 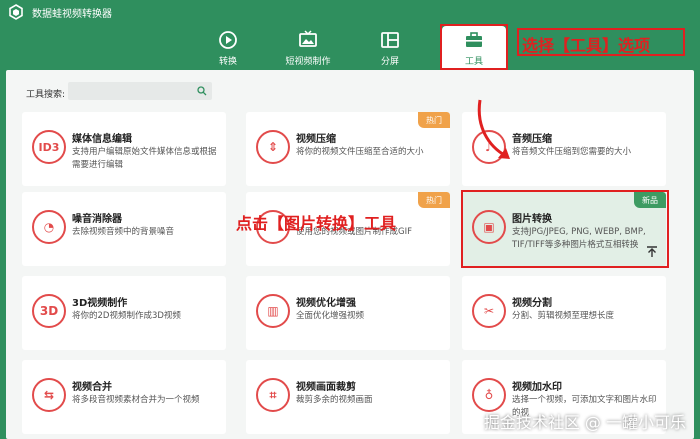 I want to click on card-desc: 将你的2D视频制作成3D视频, so click(x=126, y=316).